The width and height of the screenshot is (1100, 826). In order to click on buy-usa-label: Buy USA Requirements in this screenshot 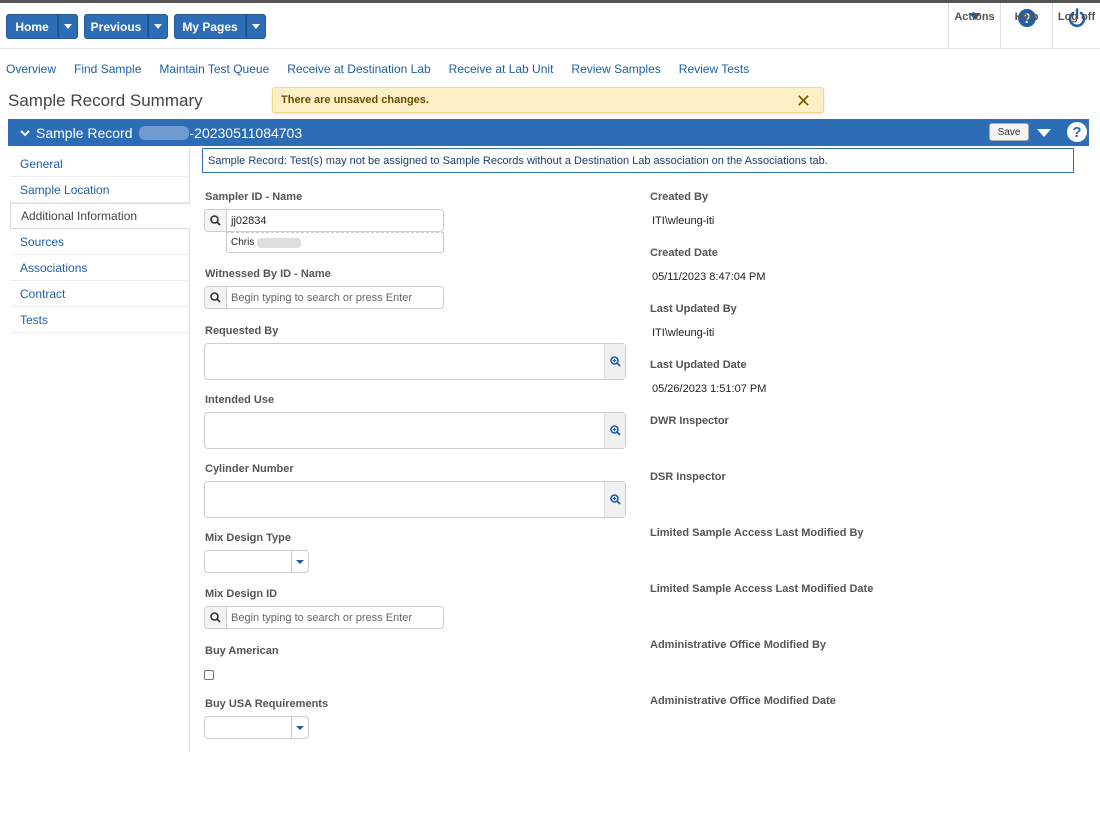, I will do `click(267, 704)`.